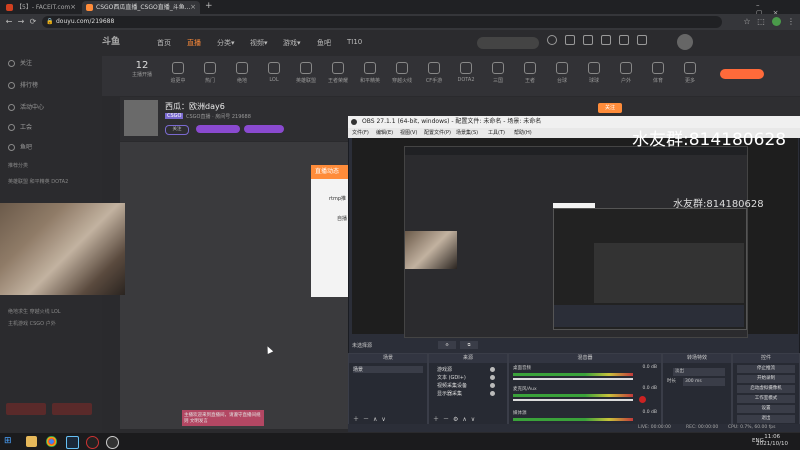  What do you see at coordinates (164, 43) in the screenshot?
I see `nav-home: 首页` at bounding box center [164, 43].